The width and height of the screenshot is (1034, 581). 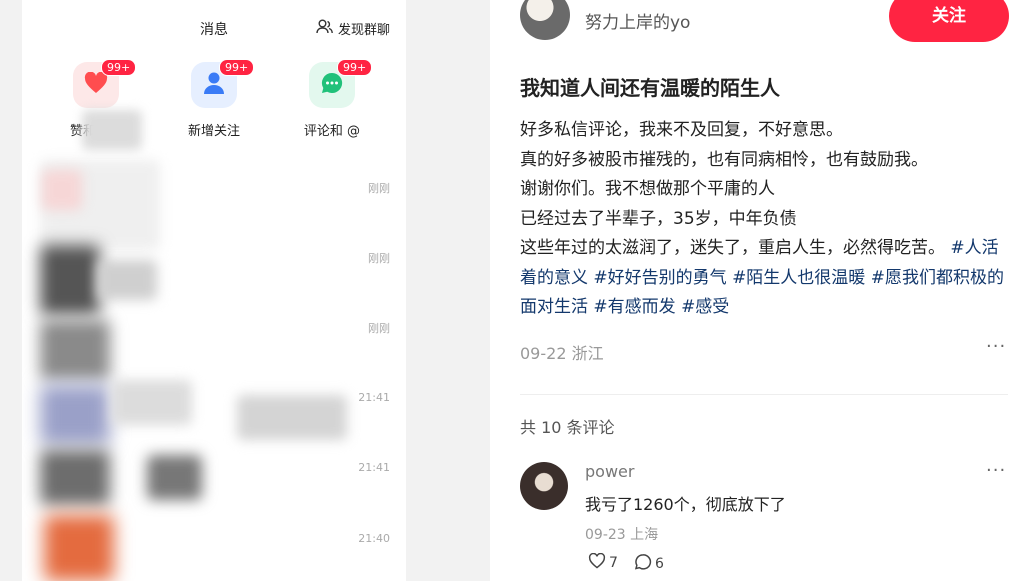 What do you see at coordinates (562, 353) in the screenshot?
I see `post-date-location: 09-22 浙江` at bounding box center [562, 353].